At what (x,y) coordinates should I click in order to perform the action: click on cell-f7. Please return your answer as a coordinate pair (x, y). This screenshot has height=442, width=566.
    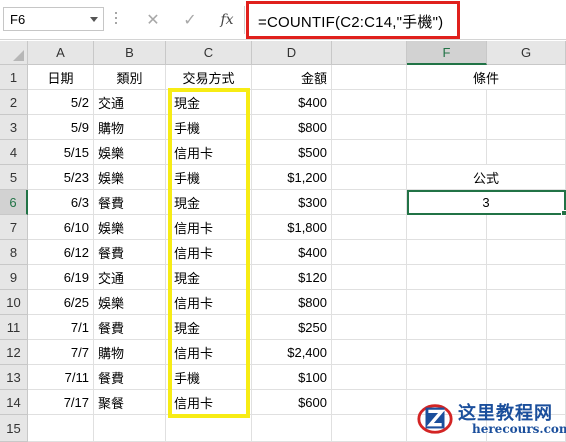
    Looking at the image, I should click on (447, 227).